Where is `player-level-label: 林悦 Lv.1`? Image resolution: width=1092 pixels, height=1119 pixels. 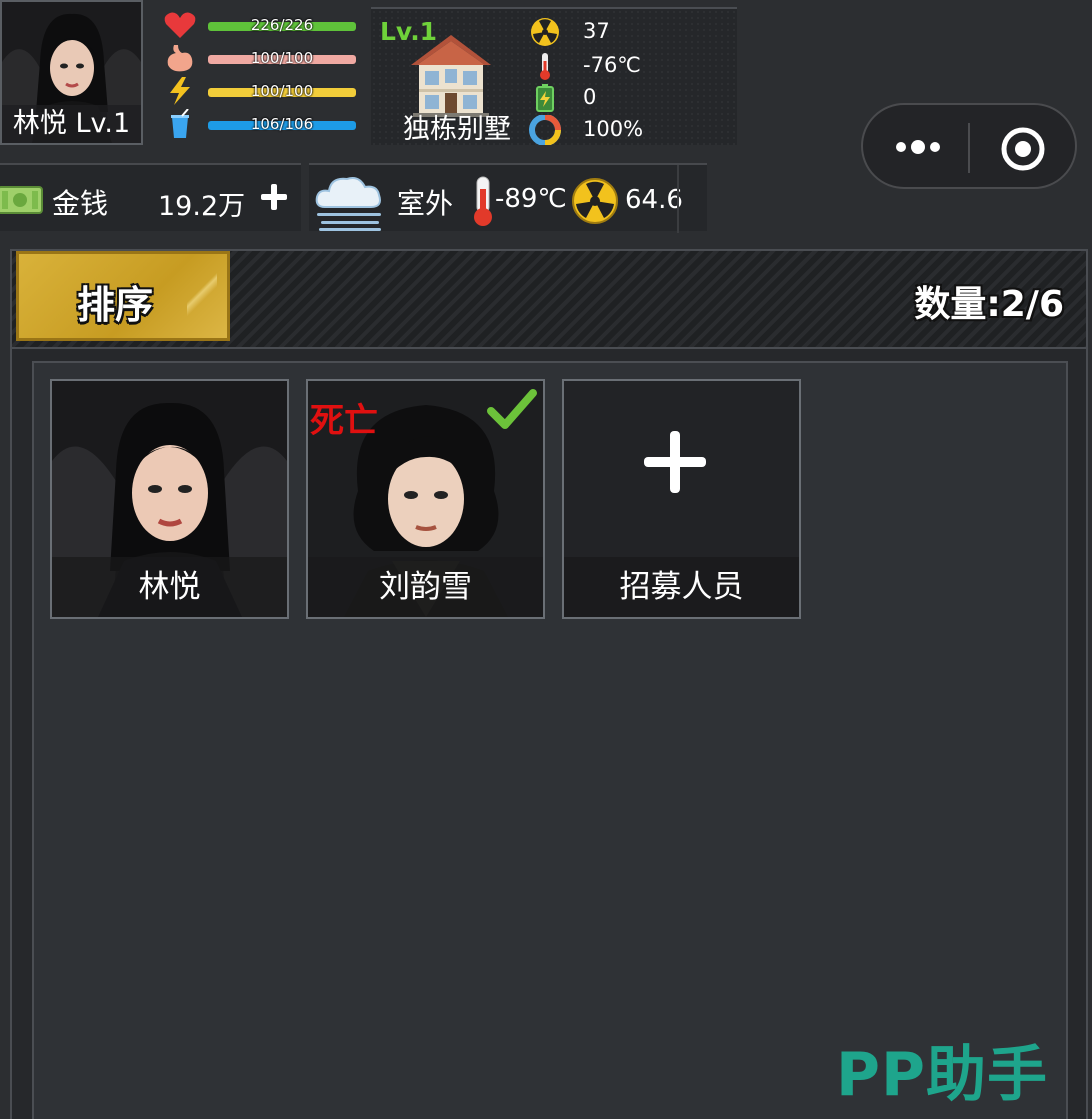
player-level-label: 林悦 Lv.1 is located at coordinates (71, 124).